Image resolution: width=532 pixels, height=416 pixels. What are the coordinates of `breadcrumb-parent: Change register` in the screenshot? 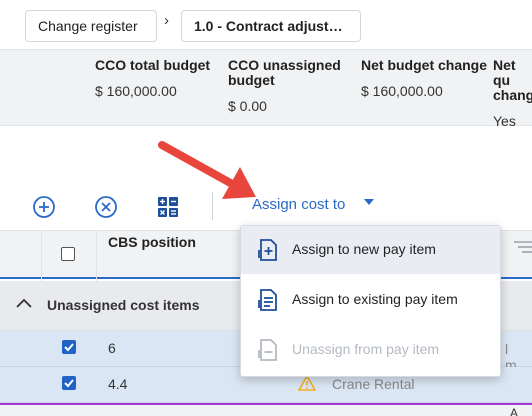 It's located at (91, 26).